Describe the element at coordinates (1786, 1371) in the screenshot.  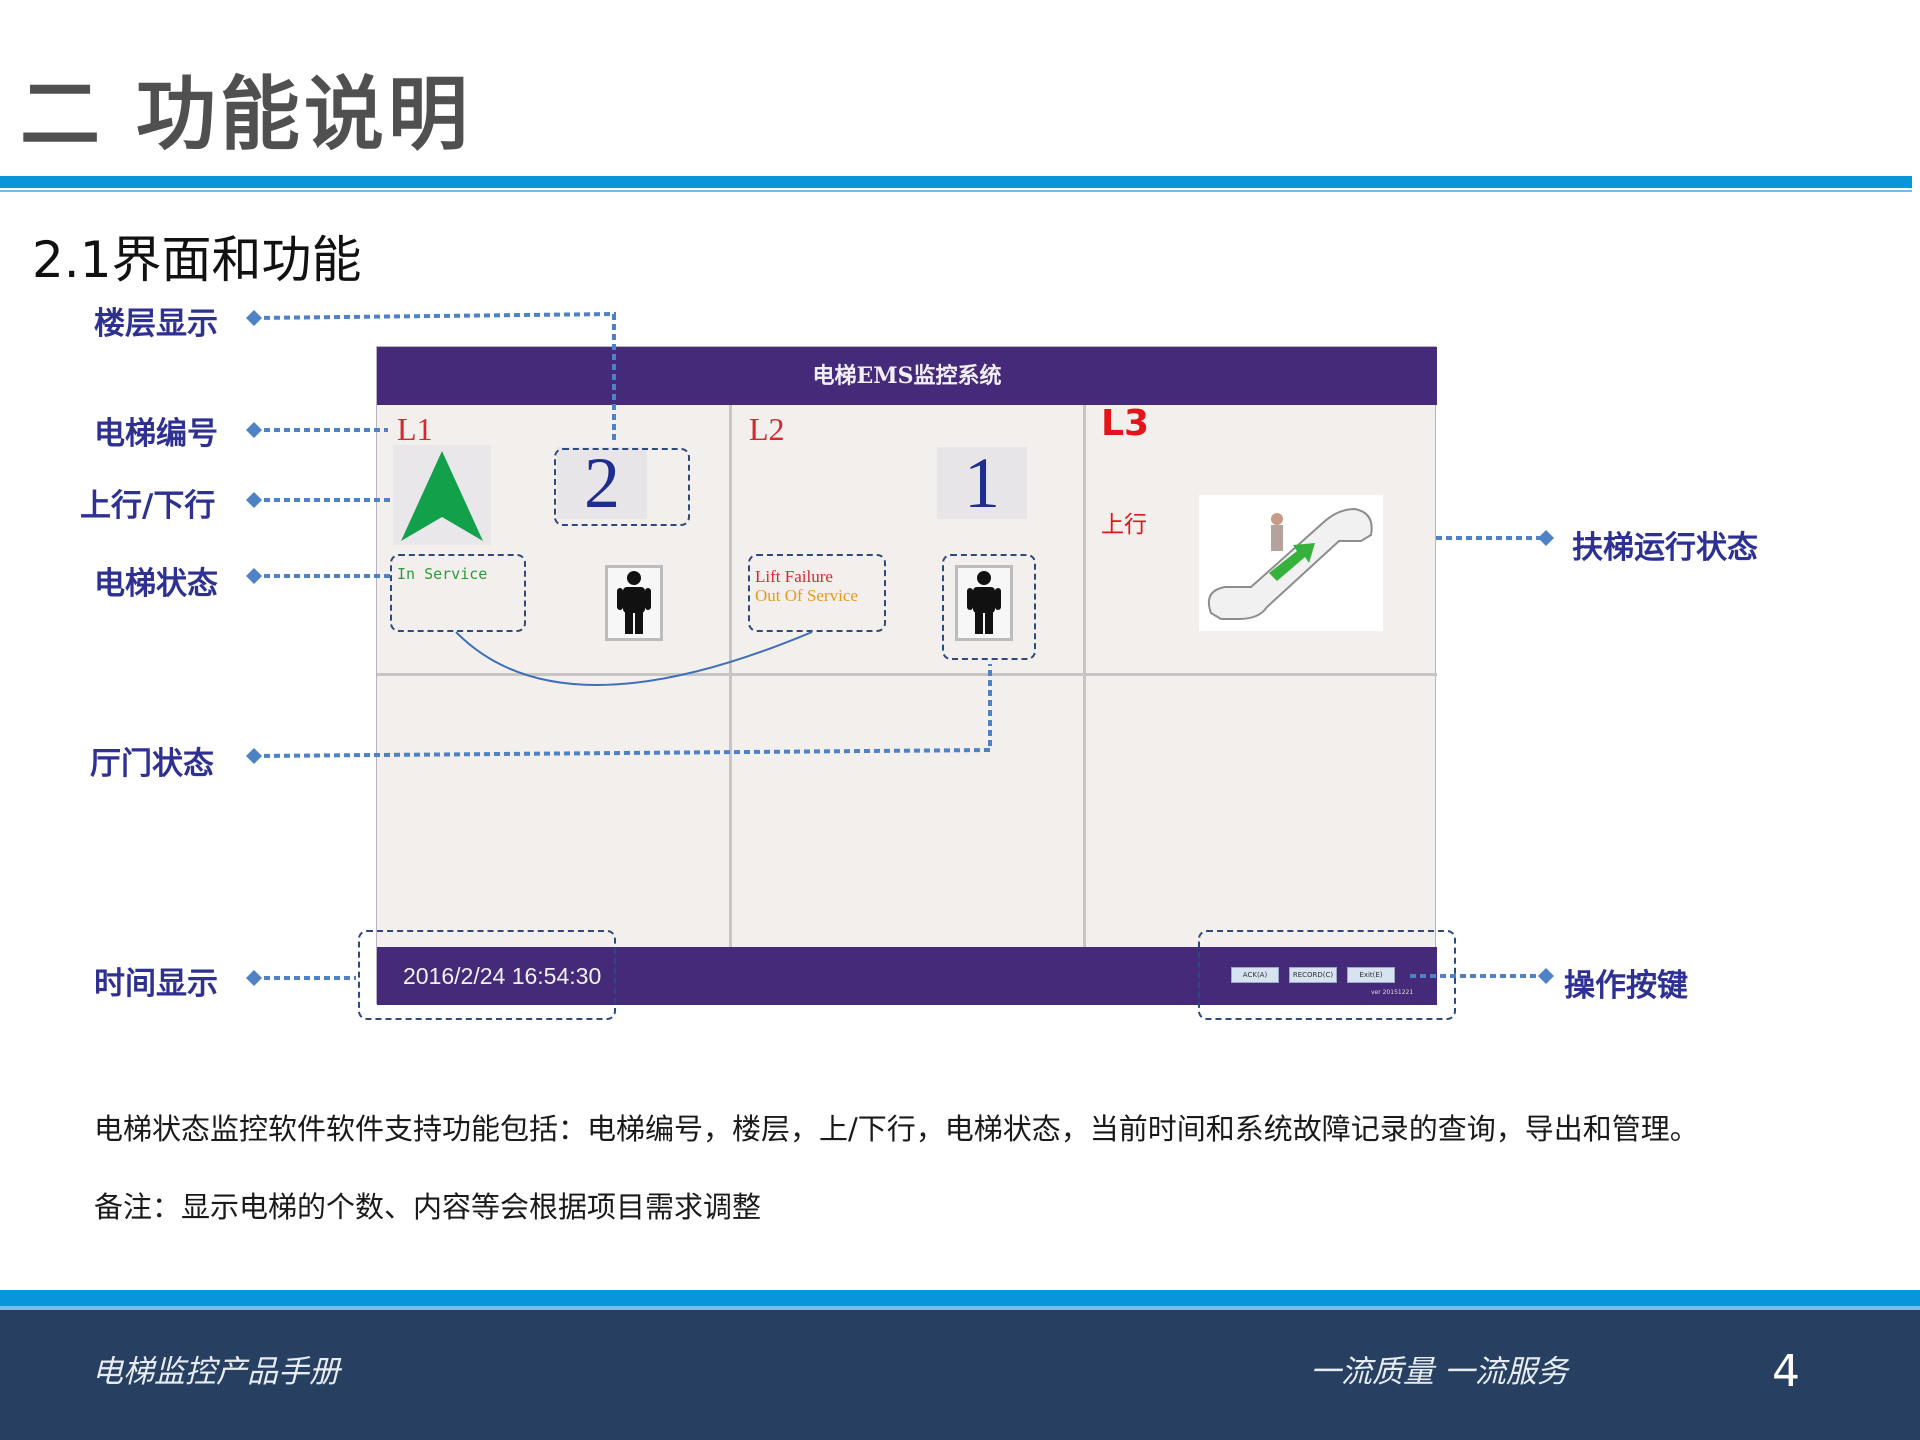
I see `page-number: 4` at that location.